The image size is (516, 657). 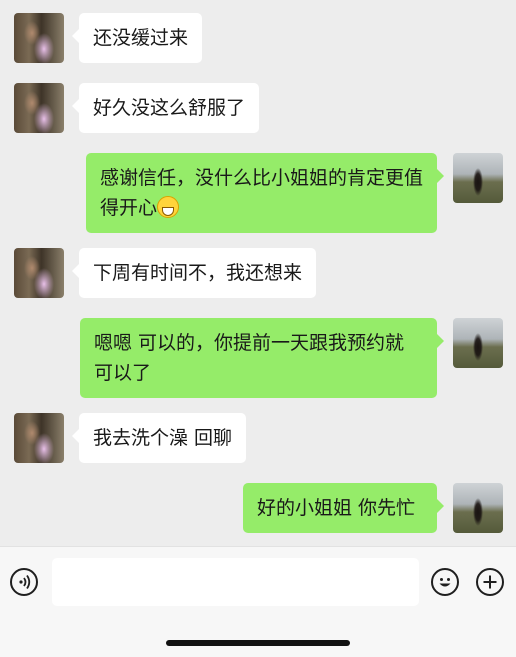 I want to click on incoming-message-bubble: 我去洗个澡 回聊, so click(x=159, y=438).